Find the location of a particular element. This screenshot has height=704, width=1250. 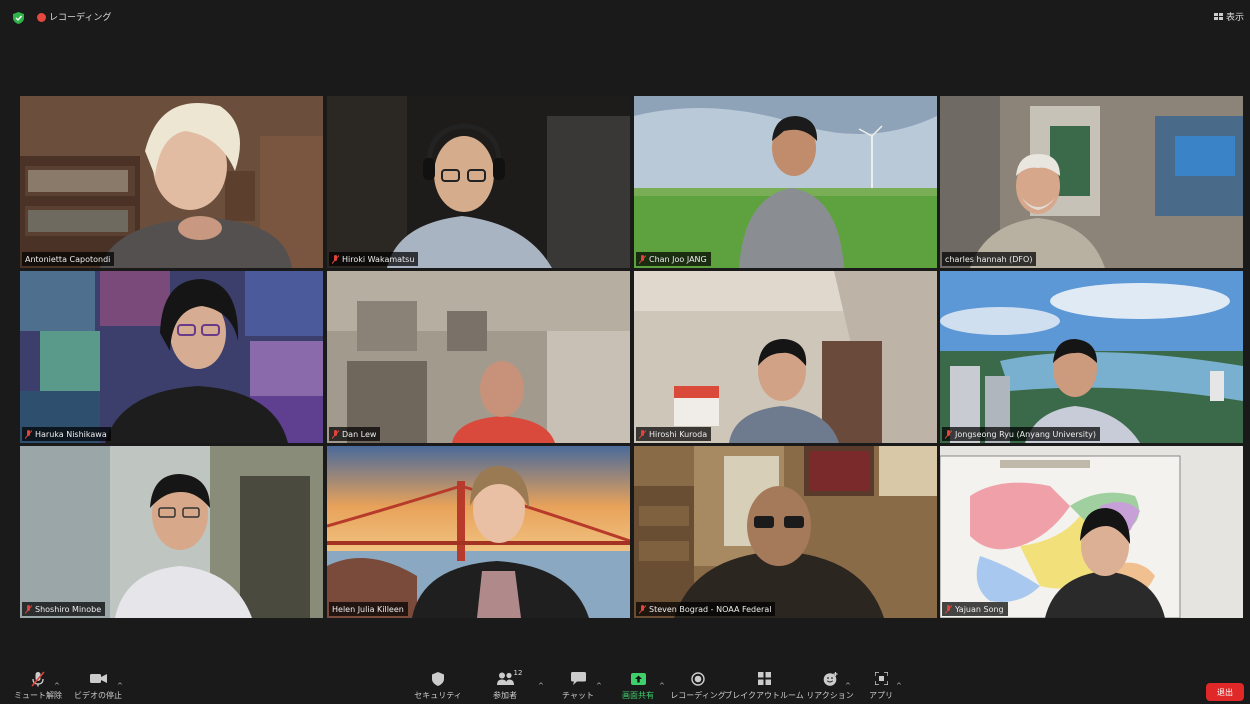

participant-name: Helen Julia Killeen is located at coordinates (368, 609).